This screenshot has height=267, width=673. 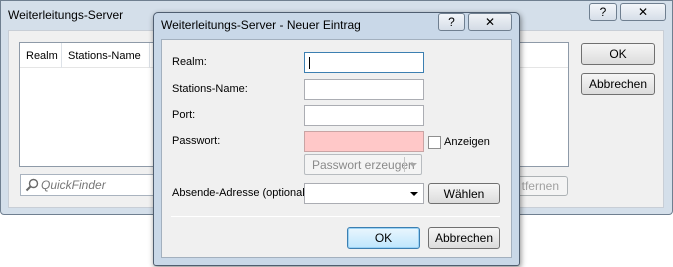 I want to click on quickfinder-placeholder: QuickFinder, so click(x=73, y=185).